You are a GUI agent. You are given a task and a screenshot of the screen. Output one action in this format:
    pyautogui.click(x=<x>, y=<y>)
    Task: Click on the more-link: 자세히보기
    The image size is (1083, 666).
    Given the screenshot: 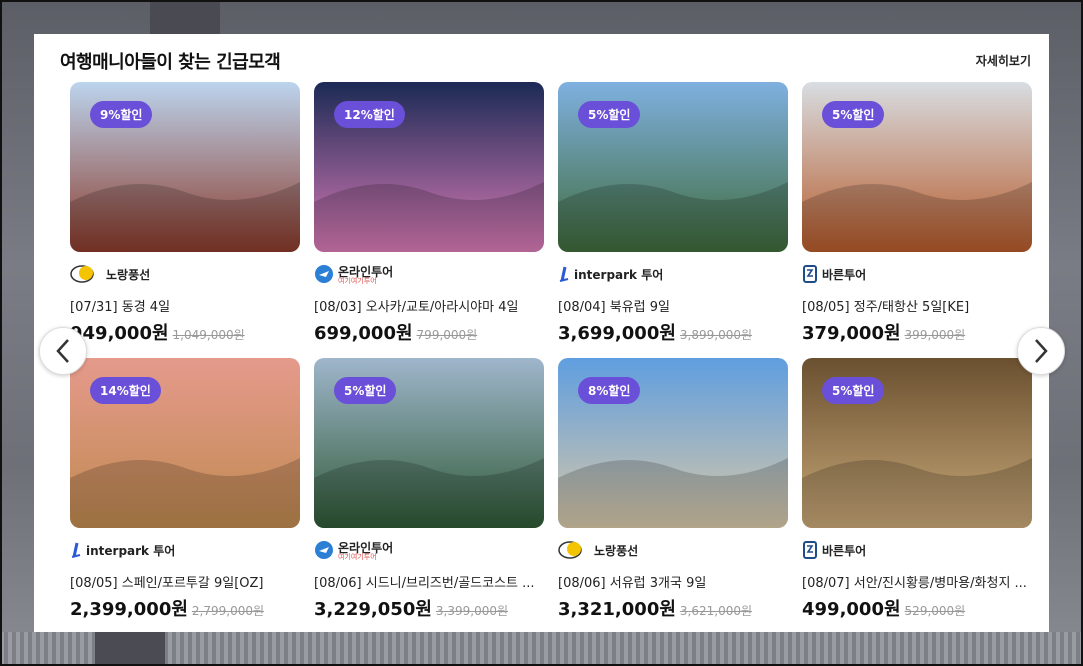 What is the action you would take?
    pyautogui.click(x=1003, y=60)
    